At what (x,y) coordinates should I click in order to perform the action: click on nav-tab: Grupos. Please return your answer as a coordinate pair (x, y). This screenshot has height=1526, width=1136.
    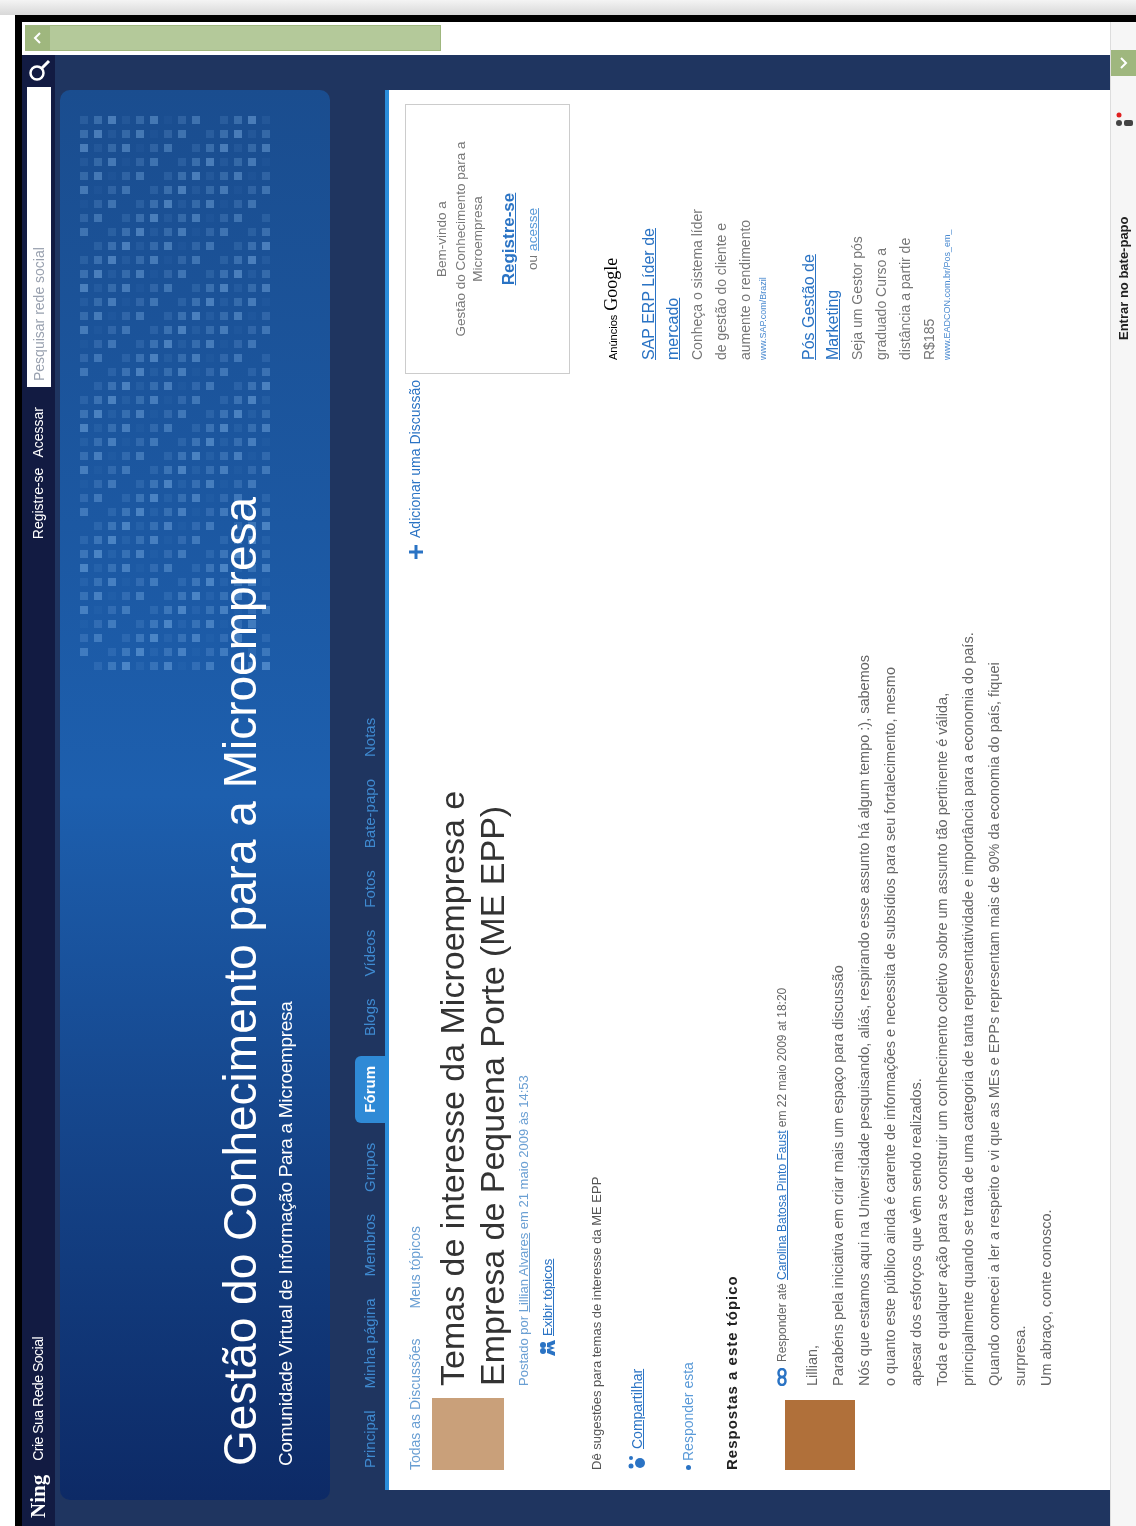
    Looking at the image, I should click on (370, 1167).